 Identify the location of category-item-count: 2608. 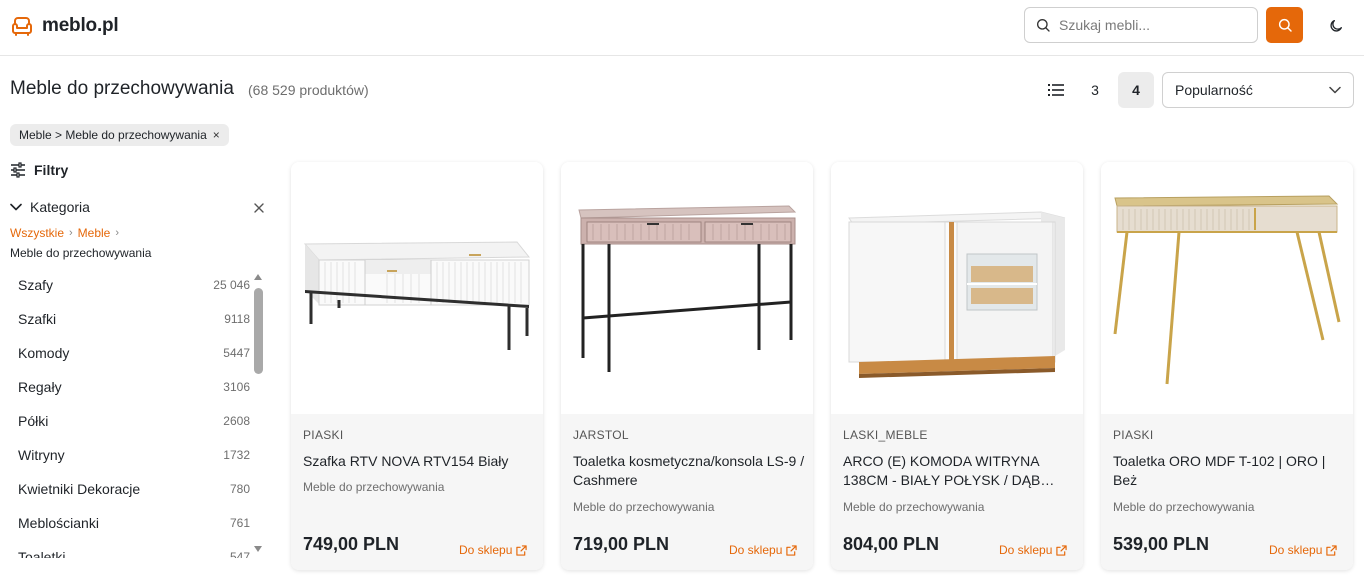
(236, 421).